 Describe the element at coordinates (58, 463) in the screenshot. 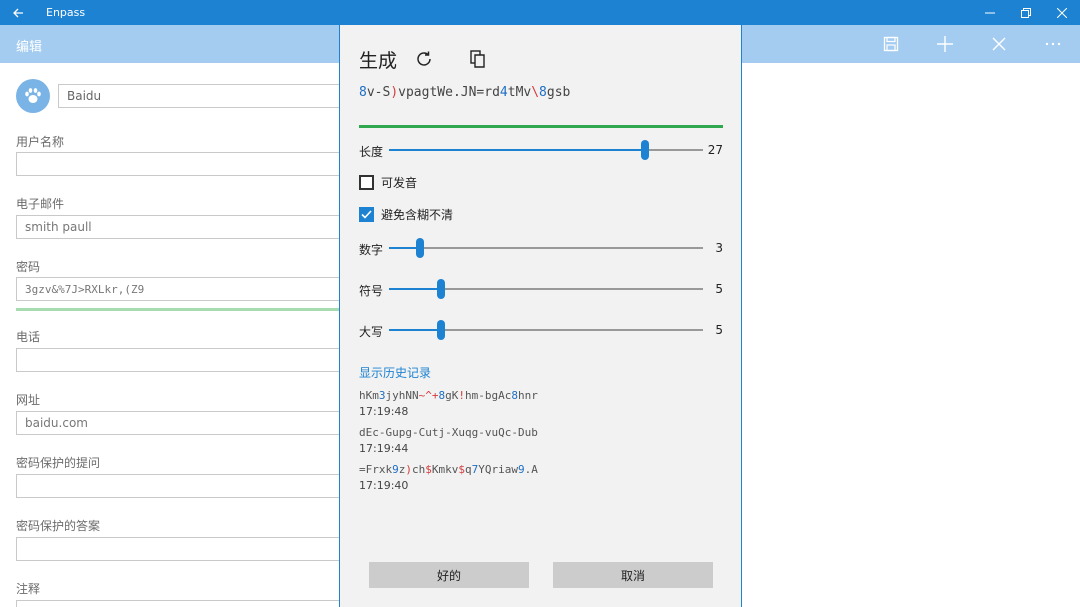

I see `security-question-label: 密码保护的提问` at that location.